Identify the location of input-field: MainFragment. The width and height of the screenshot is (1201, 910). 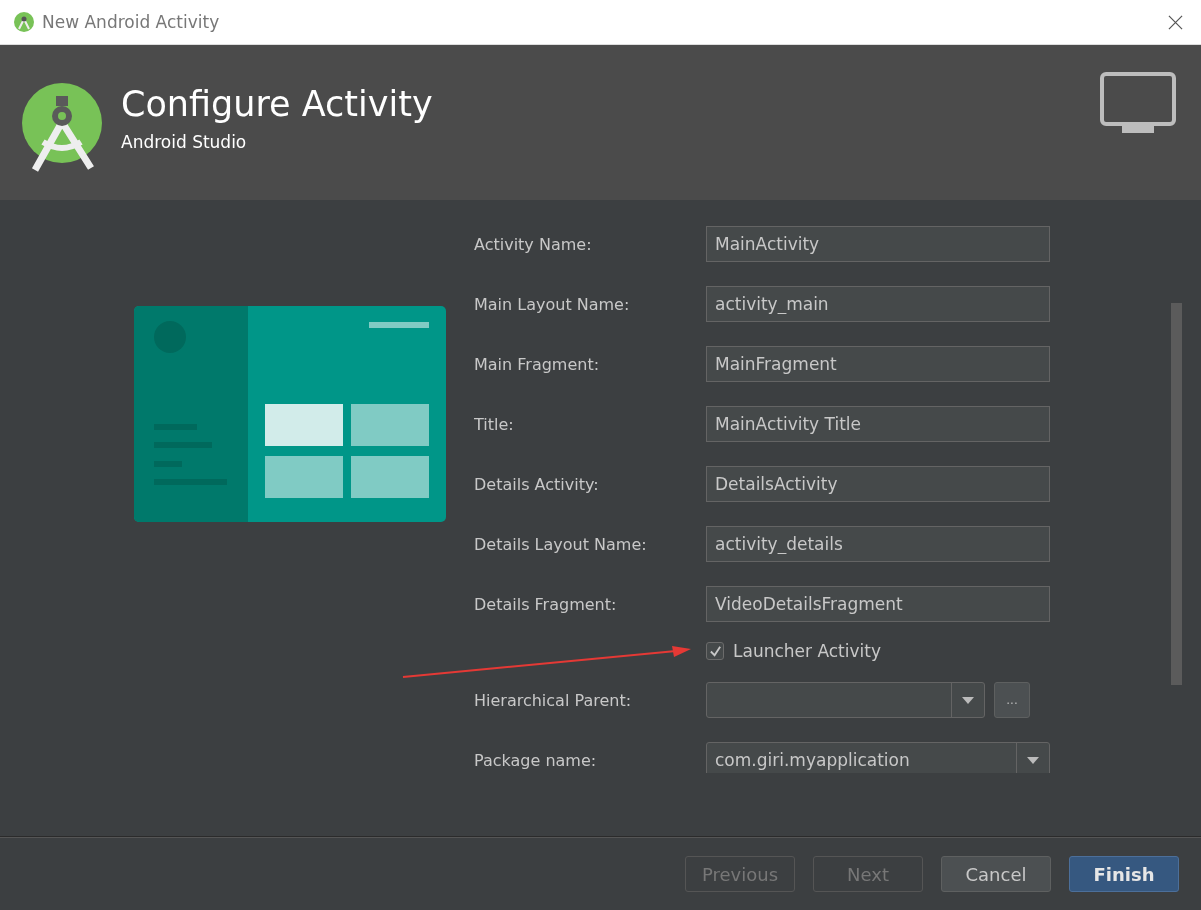
(878, 364).